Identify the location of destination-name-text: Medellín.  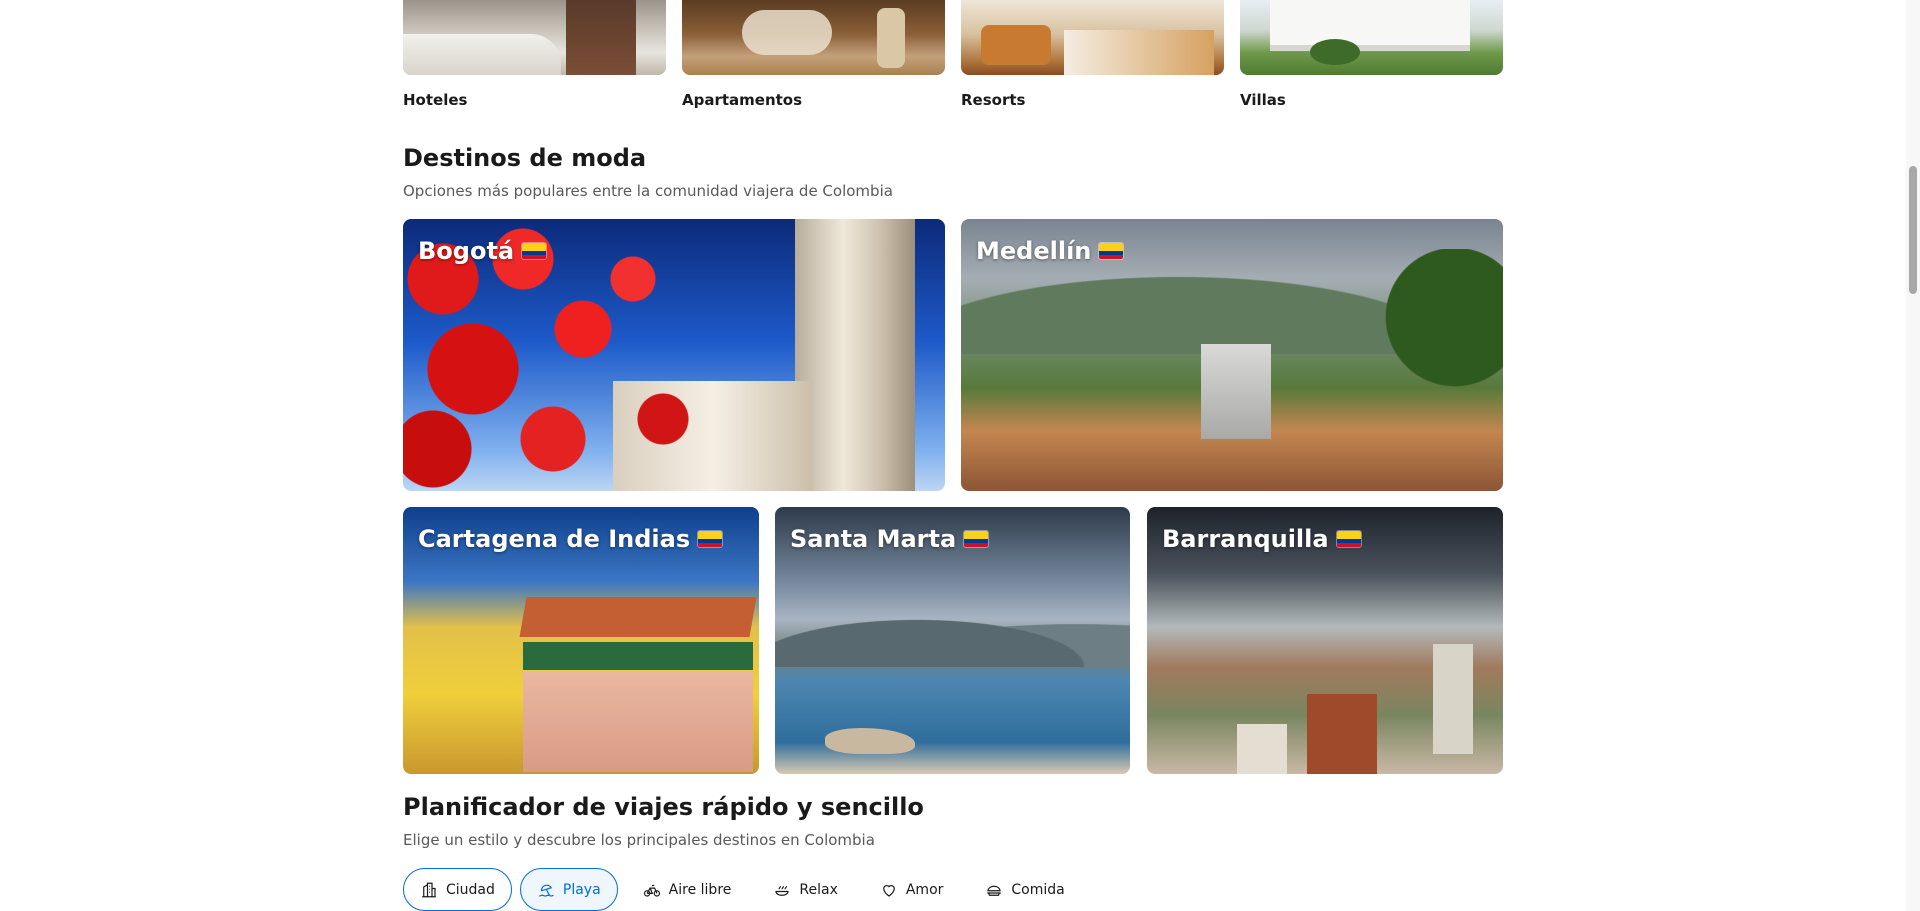
(1034, 251).